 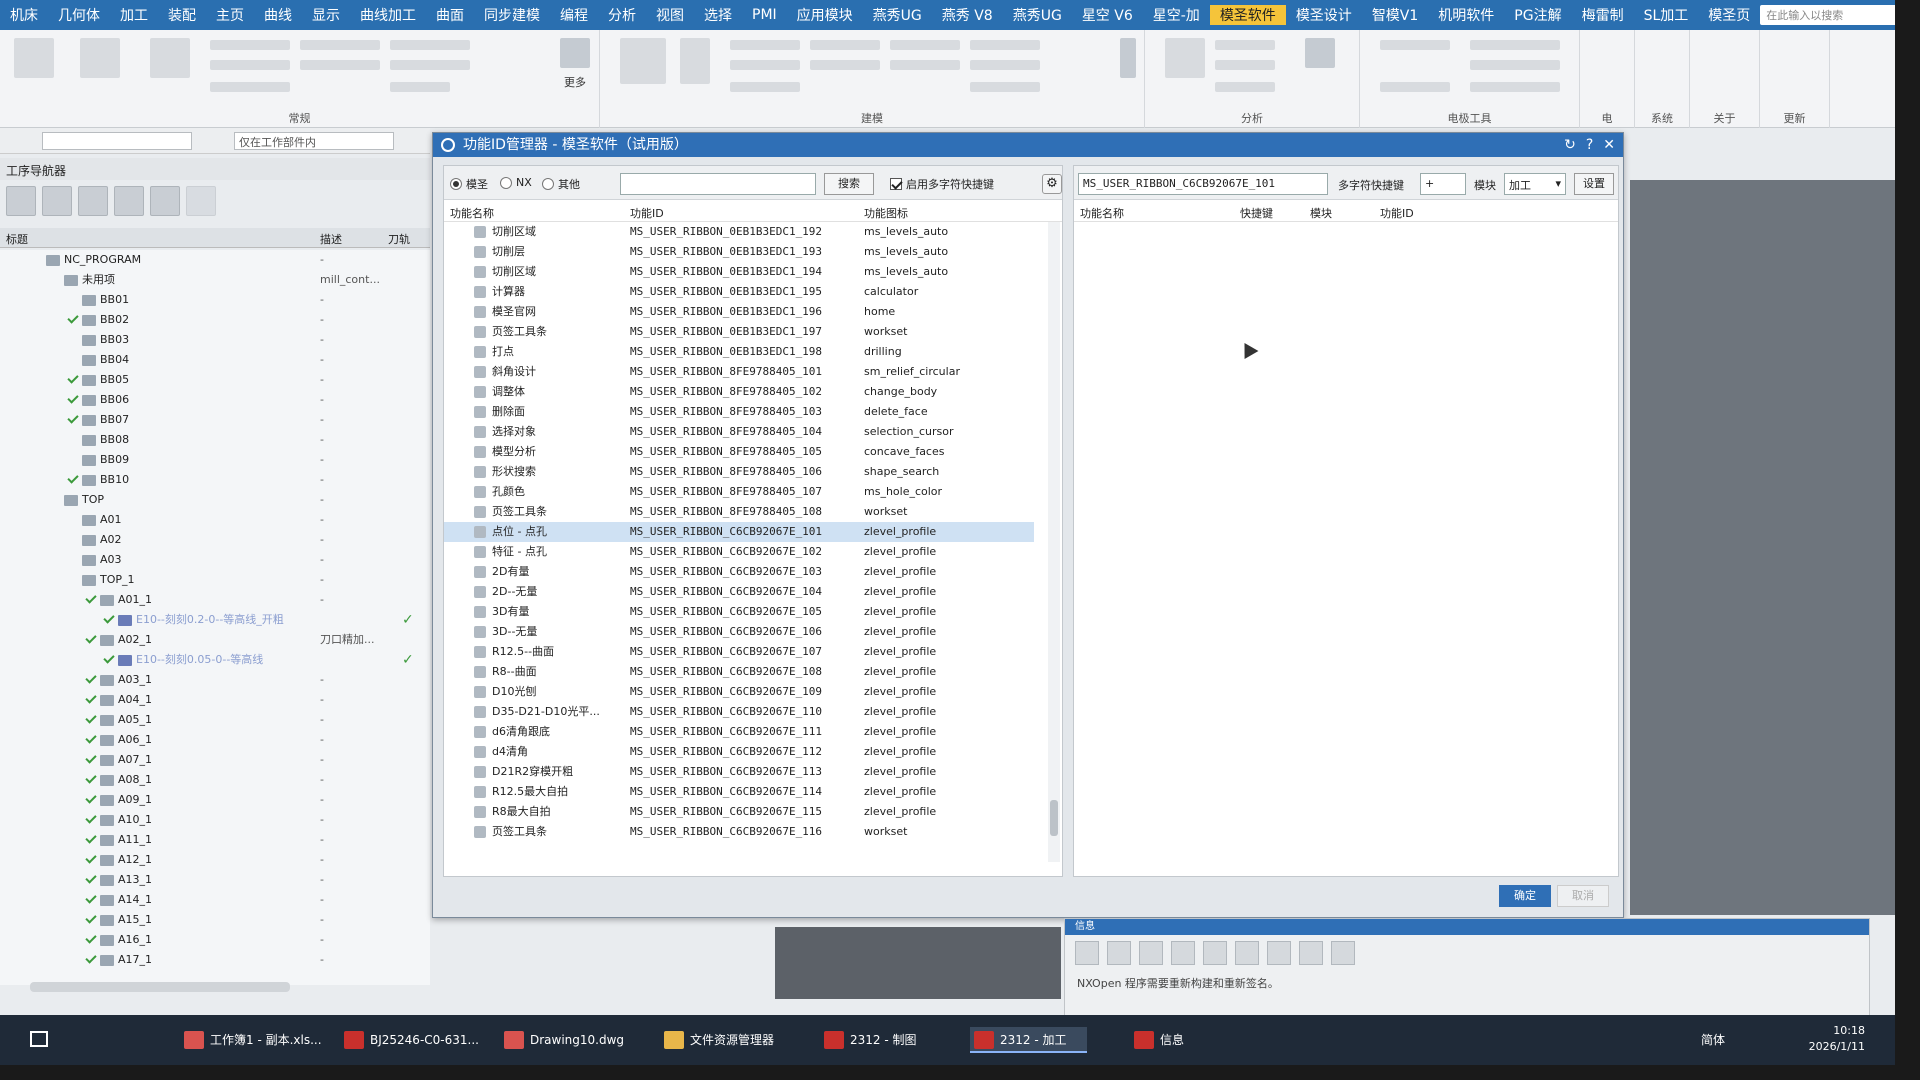 I want to click on tree-row: A08_1 -, so click(x=215, y=780).